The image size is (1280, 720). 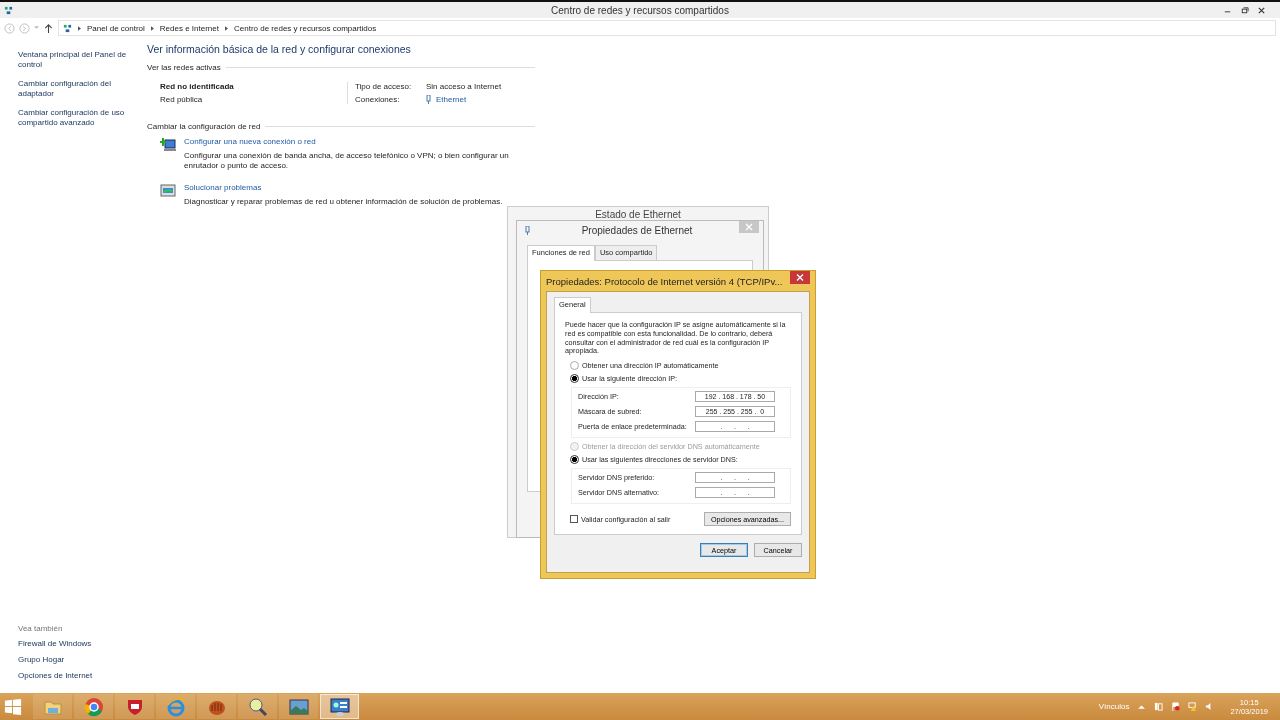 I want to click on access-type-label: Tipo de acceso:, so click(x=384, y=86).